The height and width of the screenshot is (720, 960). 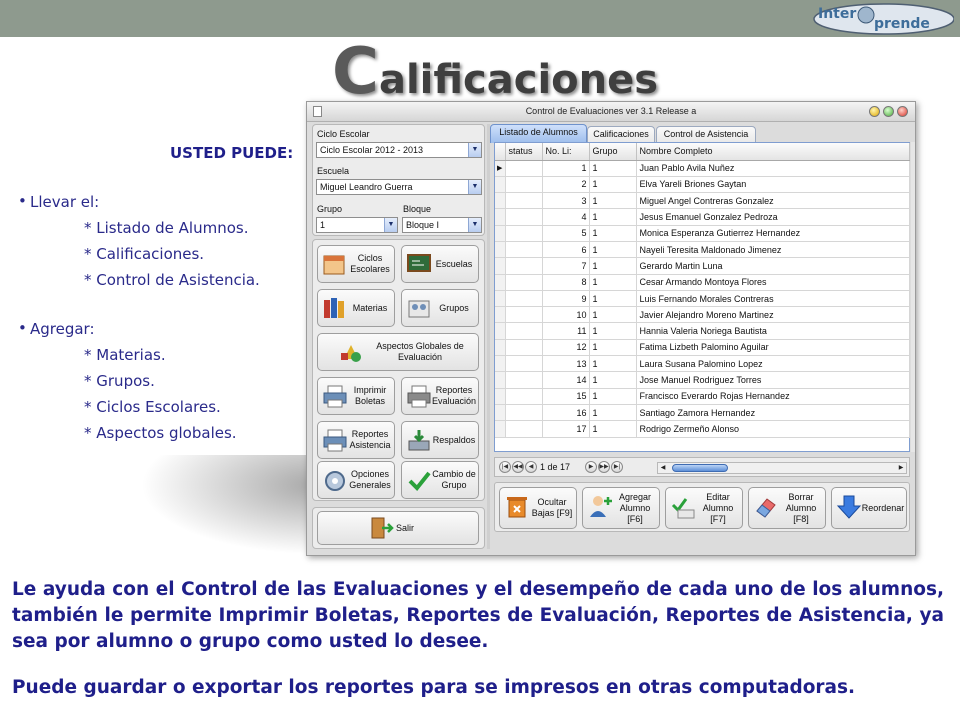 I want to click on cell-no-lista: 15, so click(x=566, y=396).